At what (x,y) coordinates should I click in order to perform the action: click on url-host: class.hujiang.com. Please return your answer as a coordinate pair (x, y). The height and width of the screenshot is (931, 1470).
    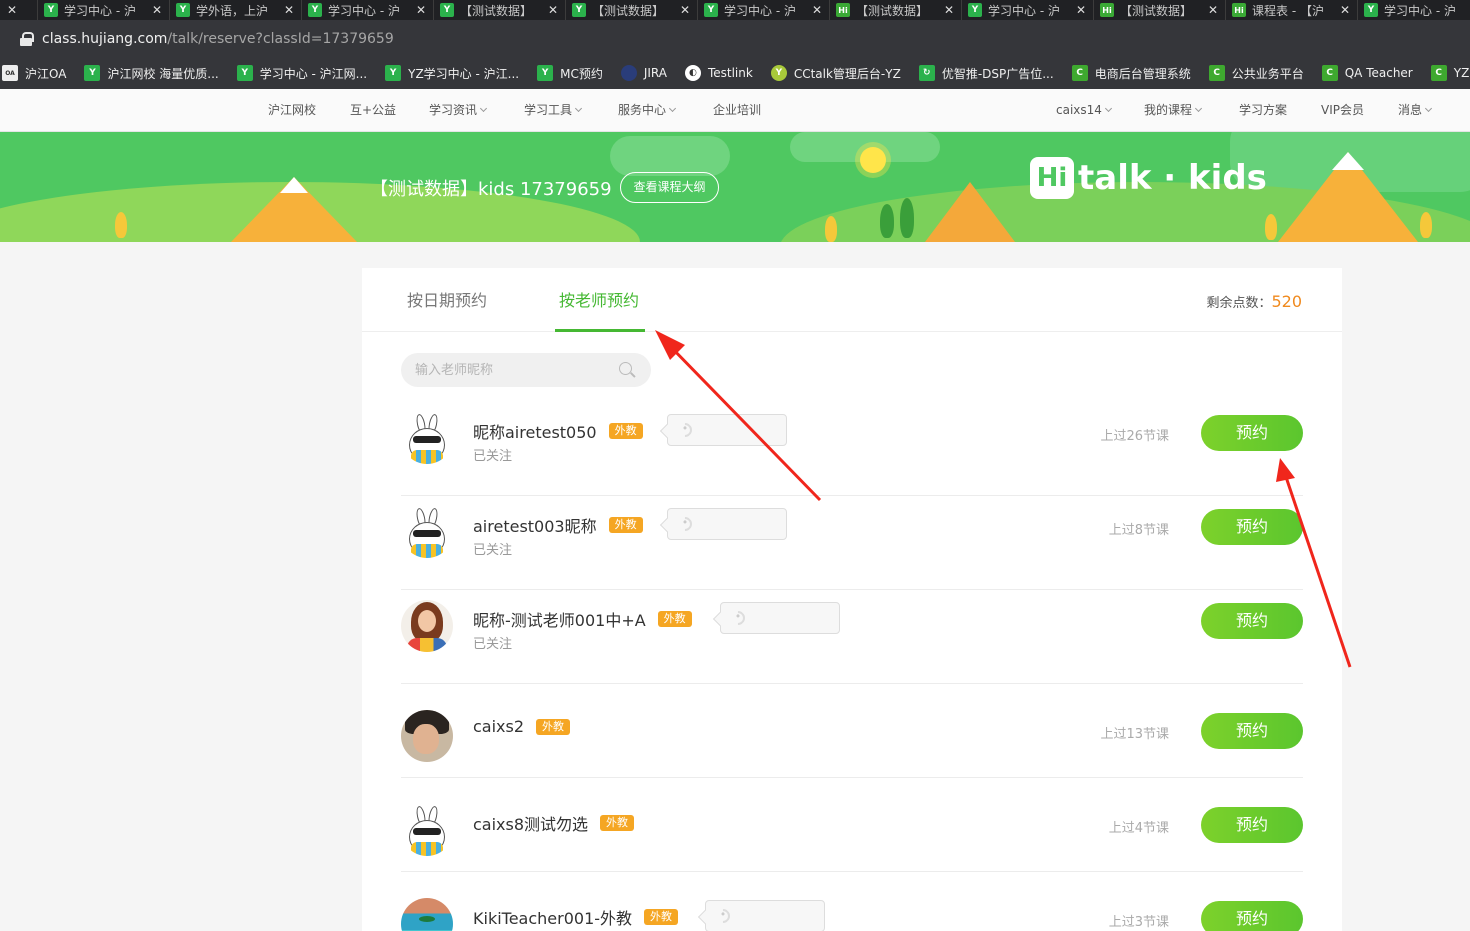
    Looking at the image, I should click on (105, 38).